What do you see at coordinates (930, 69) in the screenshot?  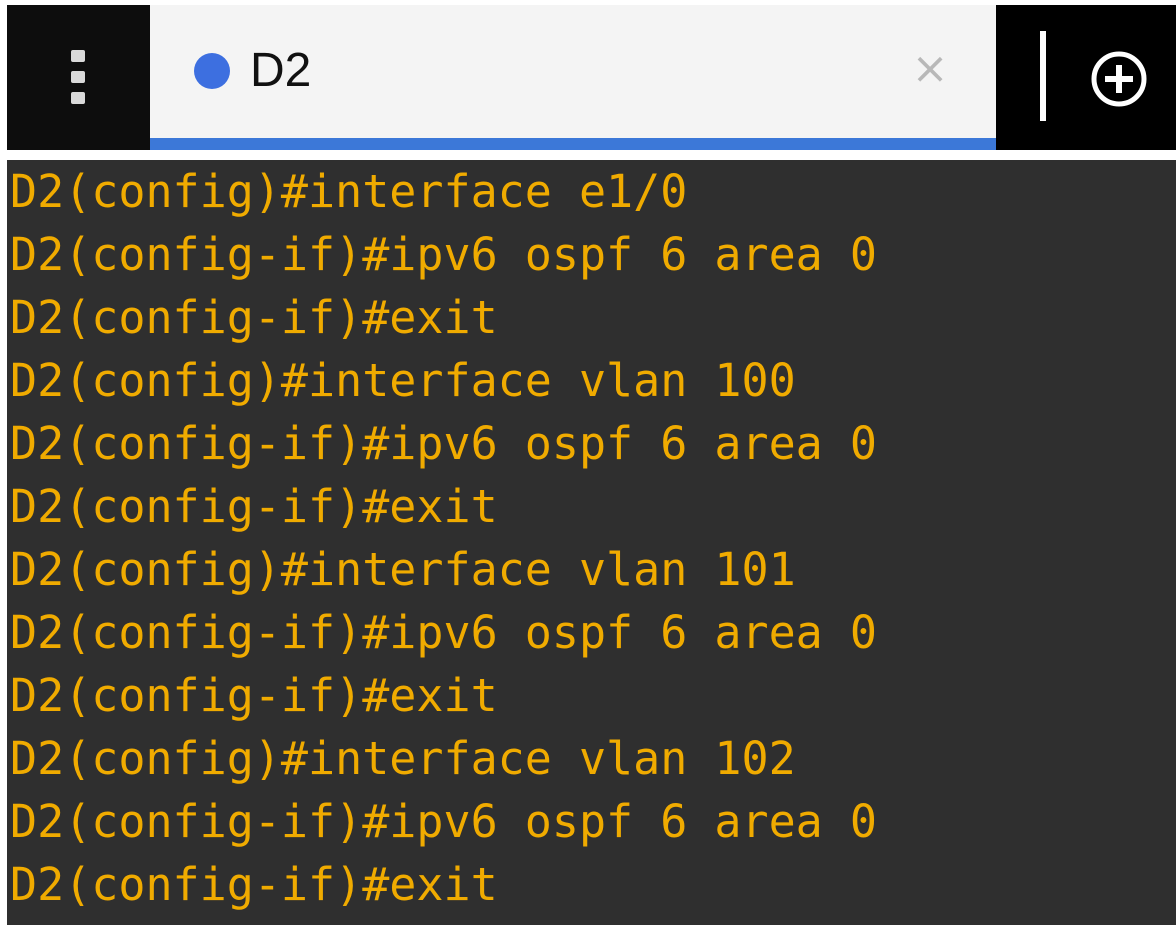 I see `close-icon: ×` at bounding box center [930, 69].